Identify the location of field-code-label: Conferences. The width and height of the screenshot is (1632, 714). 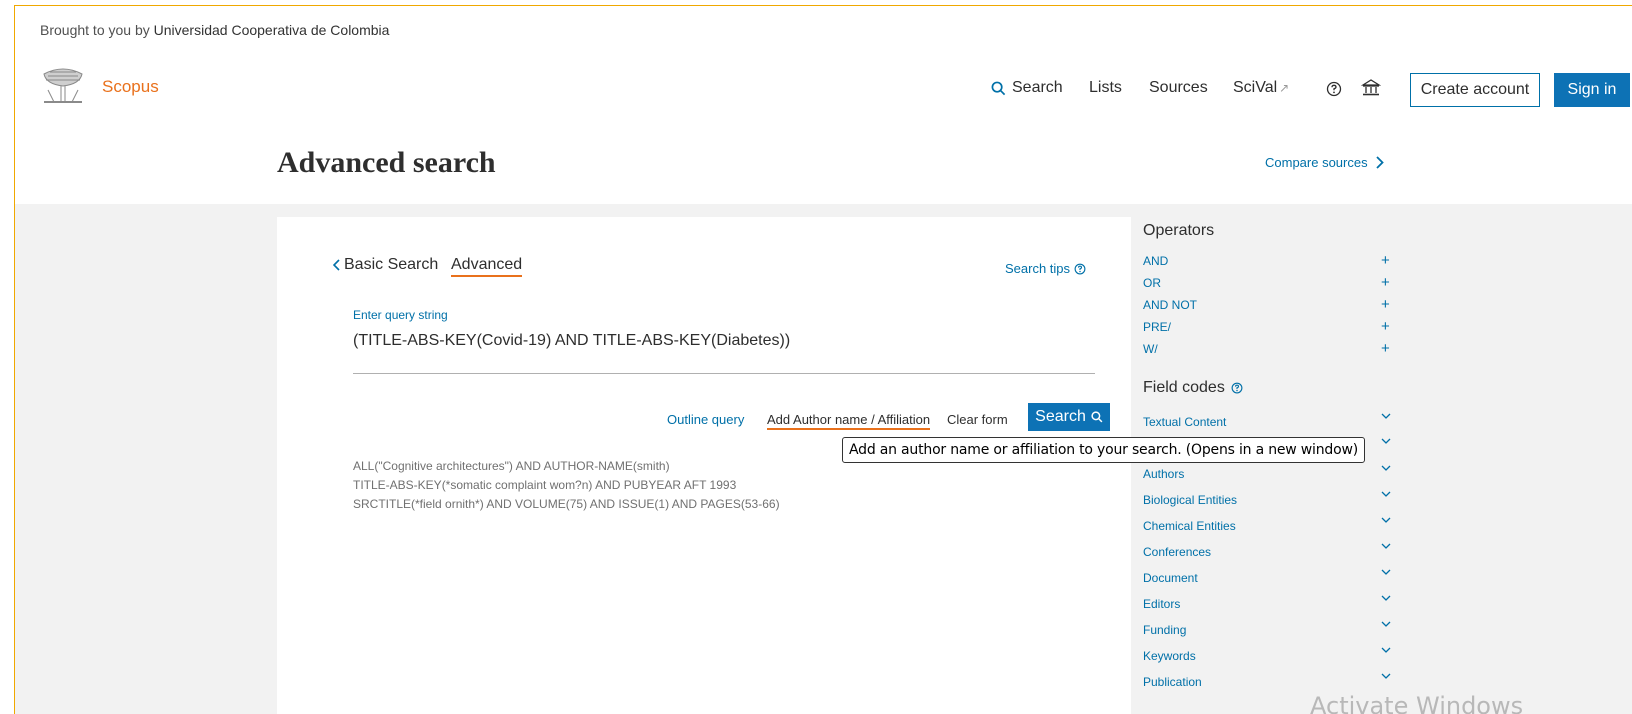
(1177, 552).